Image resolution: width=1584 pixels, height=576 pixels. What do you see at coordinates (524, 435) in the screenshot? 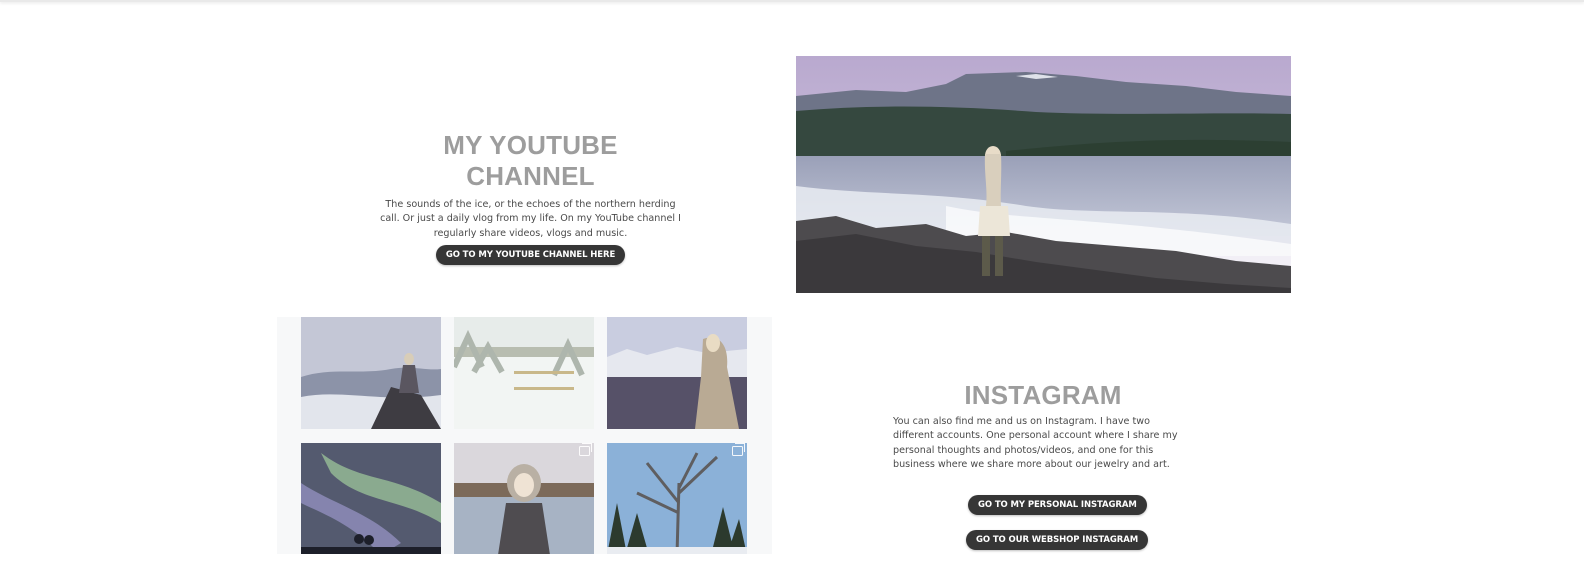
I see `instagram-feed-grid` at bounding box center [524, 435].